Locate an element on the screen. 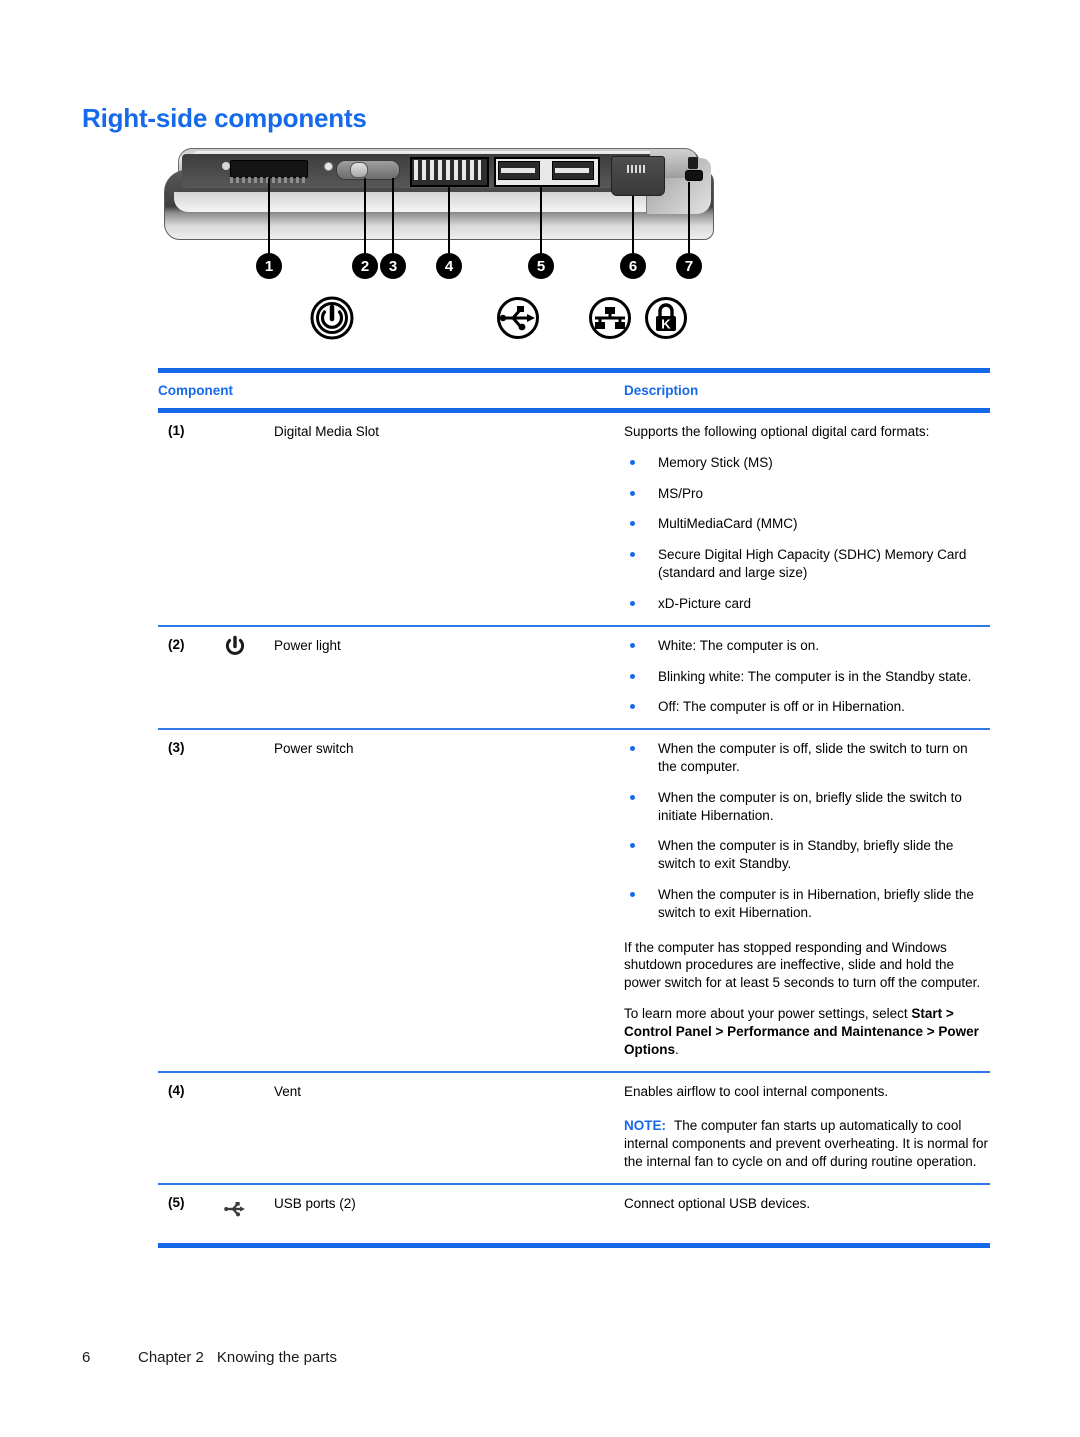 The height and width of the screenshot is (1437, 1080). power-light-lens is located at coordinates (328, 166).